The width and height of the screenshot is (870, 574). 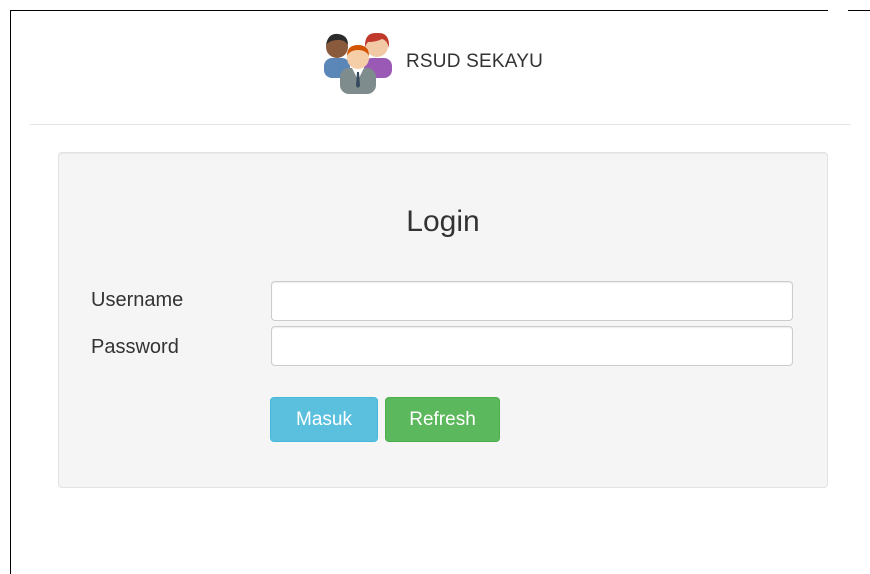 What do you see at coordinates (859, 10) in the screenshot?
I see `frame-border-top-right` at bounding box center [859, 10].